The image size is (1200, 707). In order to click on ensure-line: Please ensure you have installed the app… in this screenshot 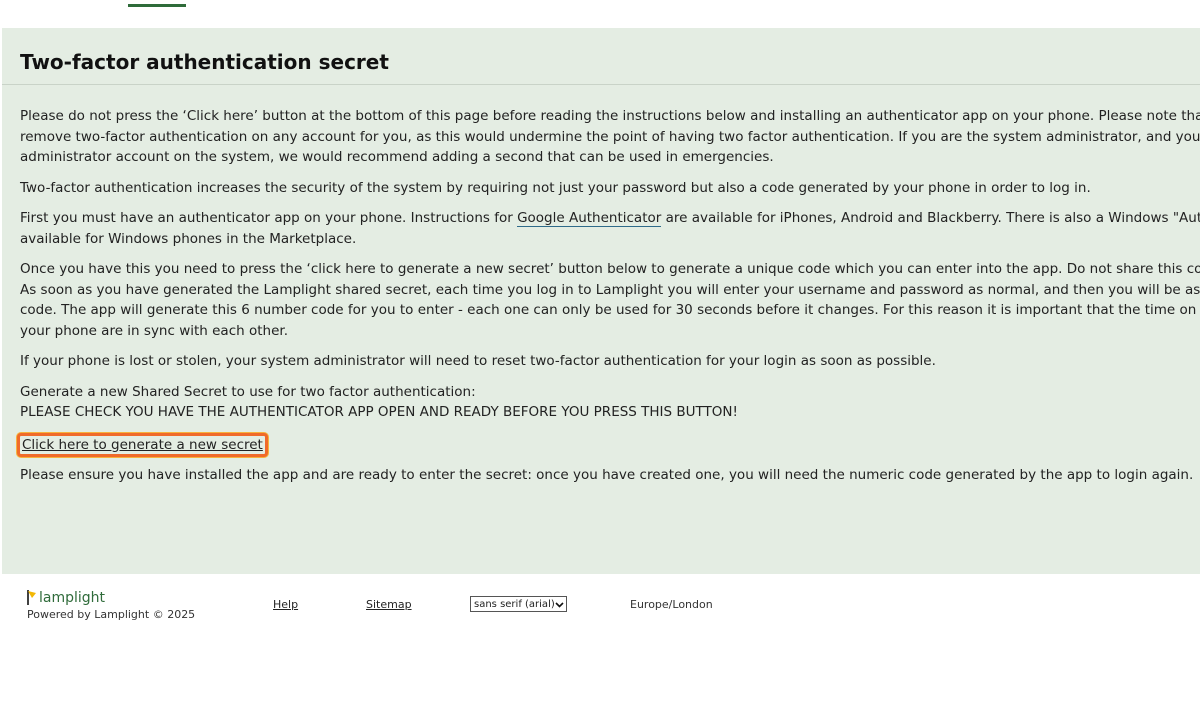, I will do `click(607, 474)`.